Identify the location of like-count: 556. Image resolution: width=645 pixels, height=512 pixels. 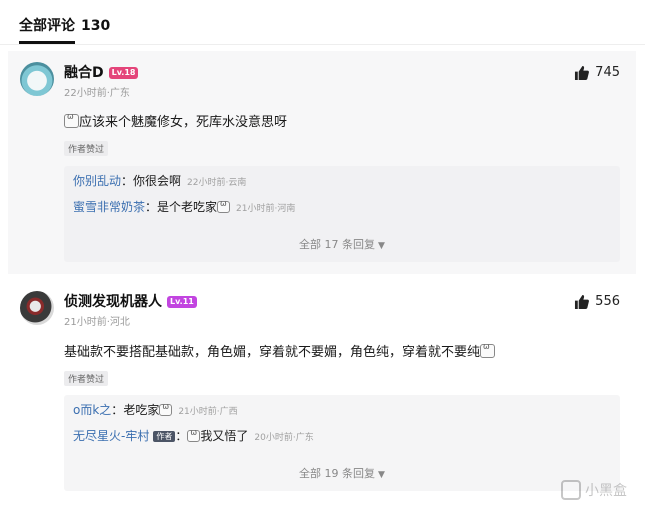
(607, 301).